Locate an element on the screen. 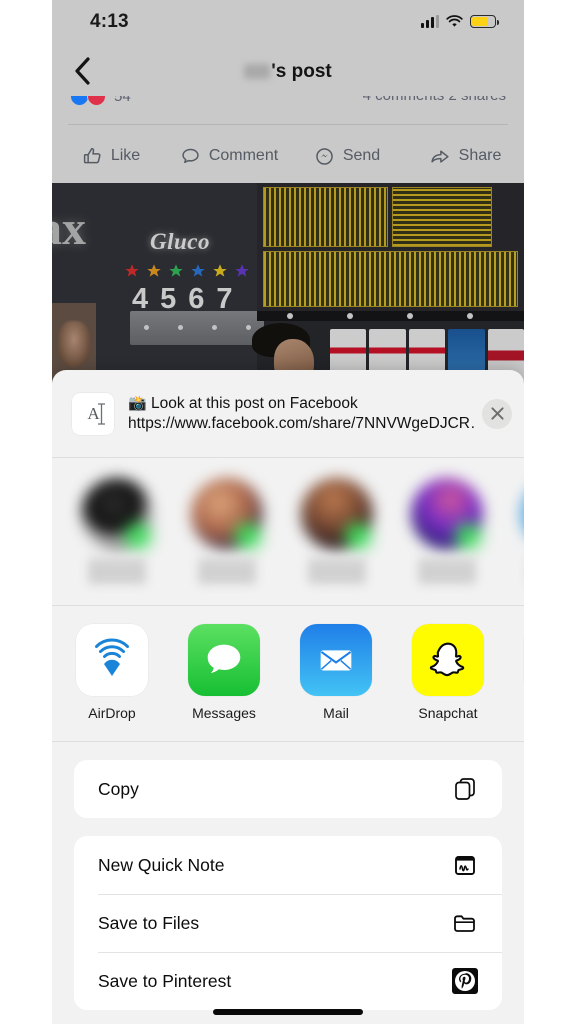 The width and height of the screenshot is (576, 1024). share-app-messages: Messages is located at coordinates (224, 672).